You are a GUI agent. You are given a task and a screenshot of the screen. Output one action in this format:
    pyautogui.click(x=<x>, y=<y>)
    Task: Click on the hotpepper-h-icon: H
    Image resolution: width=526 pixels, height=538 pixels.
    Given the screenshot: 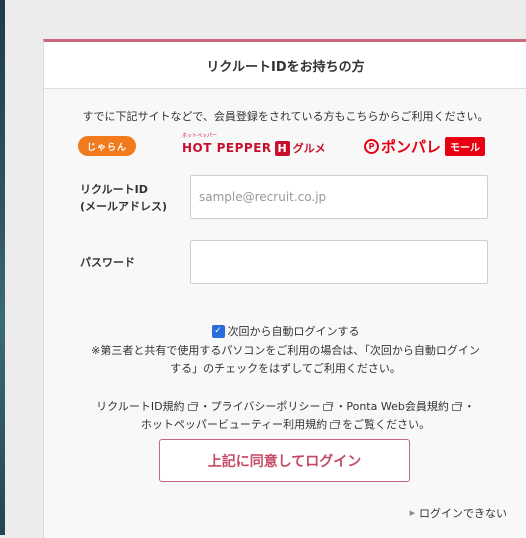 What is the action you would take?
    pyautogui.click(x=282, y=148)
    